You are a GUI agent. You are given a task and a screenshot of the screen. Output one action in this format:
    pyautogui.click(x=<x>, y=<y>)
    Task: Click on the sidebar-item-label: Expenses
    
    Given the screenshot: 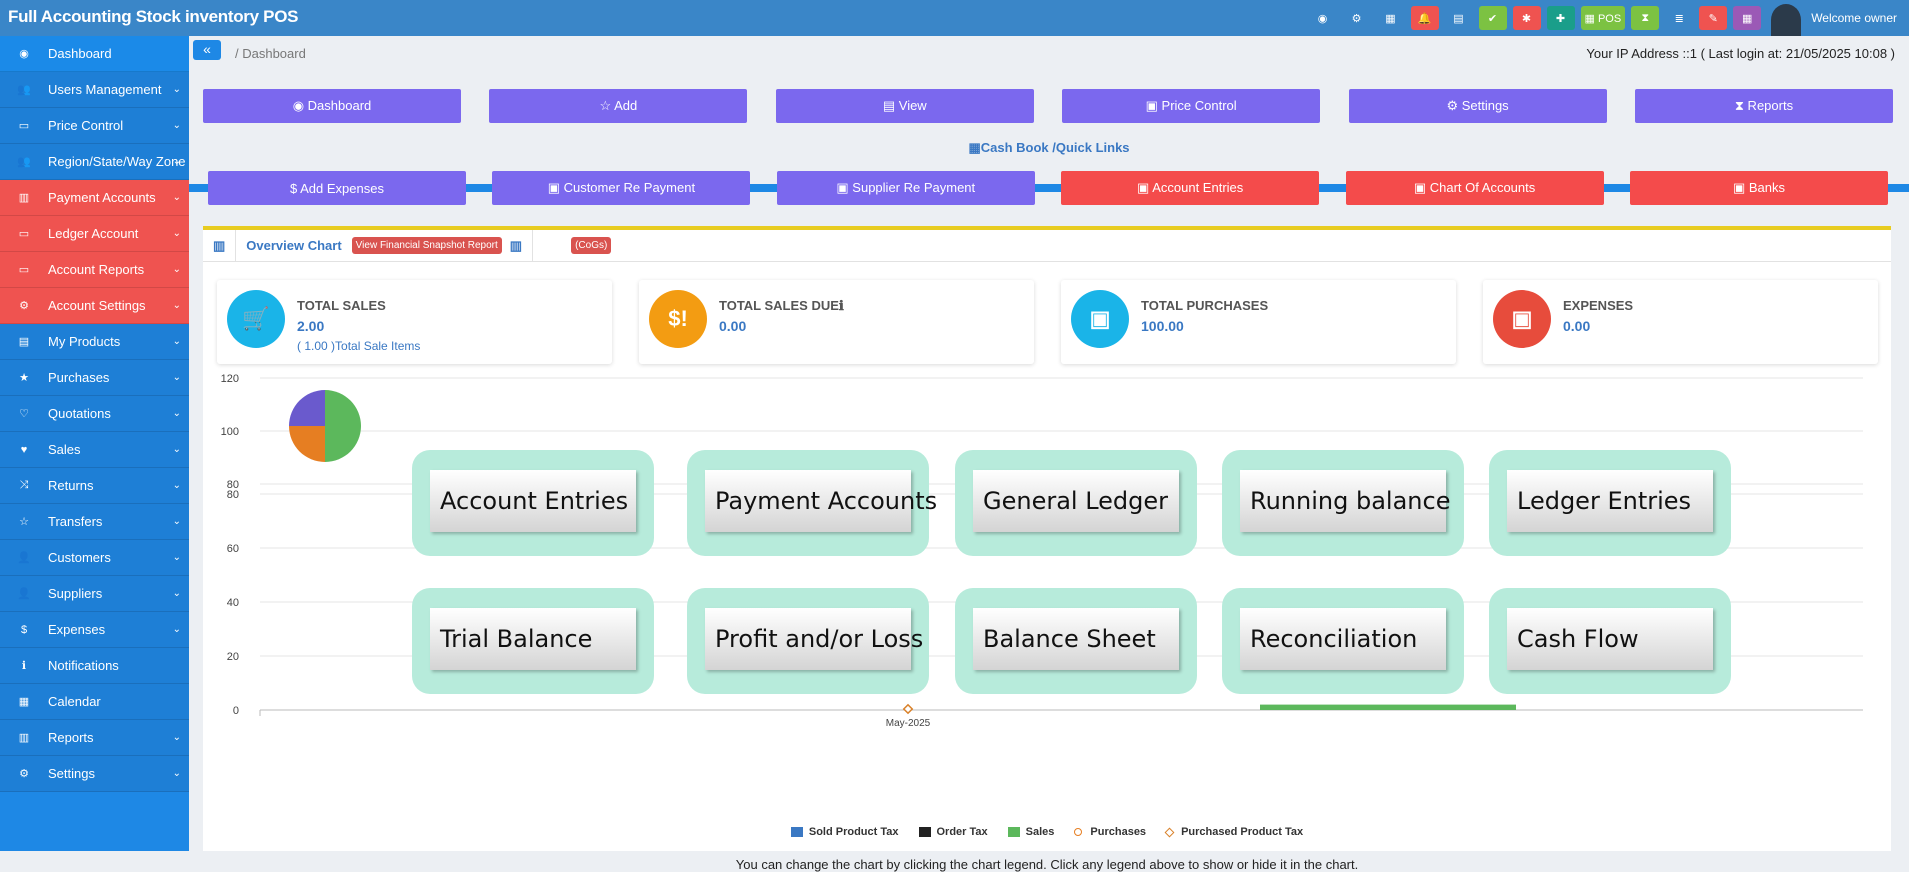 What is the action you would take?
    pyautogui.click(x=76, y=629)
    